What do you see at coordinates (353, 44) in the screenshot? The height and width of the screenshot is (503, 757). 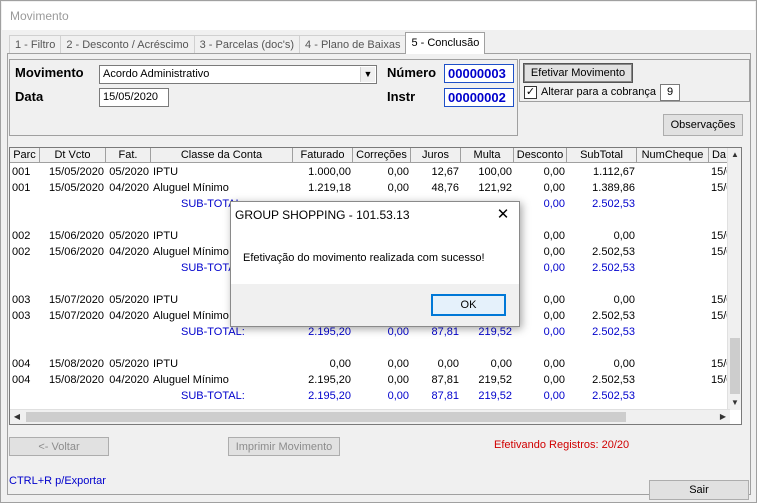 I see `tab-4: 4 - Plano de Baixas` at bounding box center [353, 44].